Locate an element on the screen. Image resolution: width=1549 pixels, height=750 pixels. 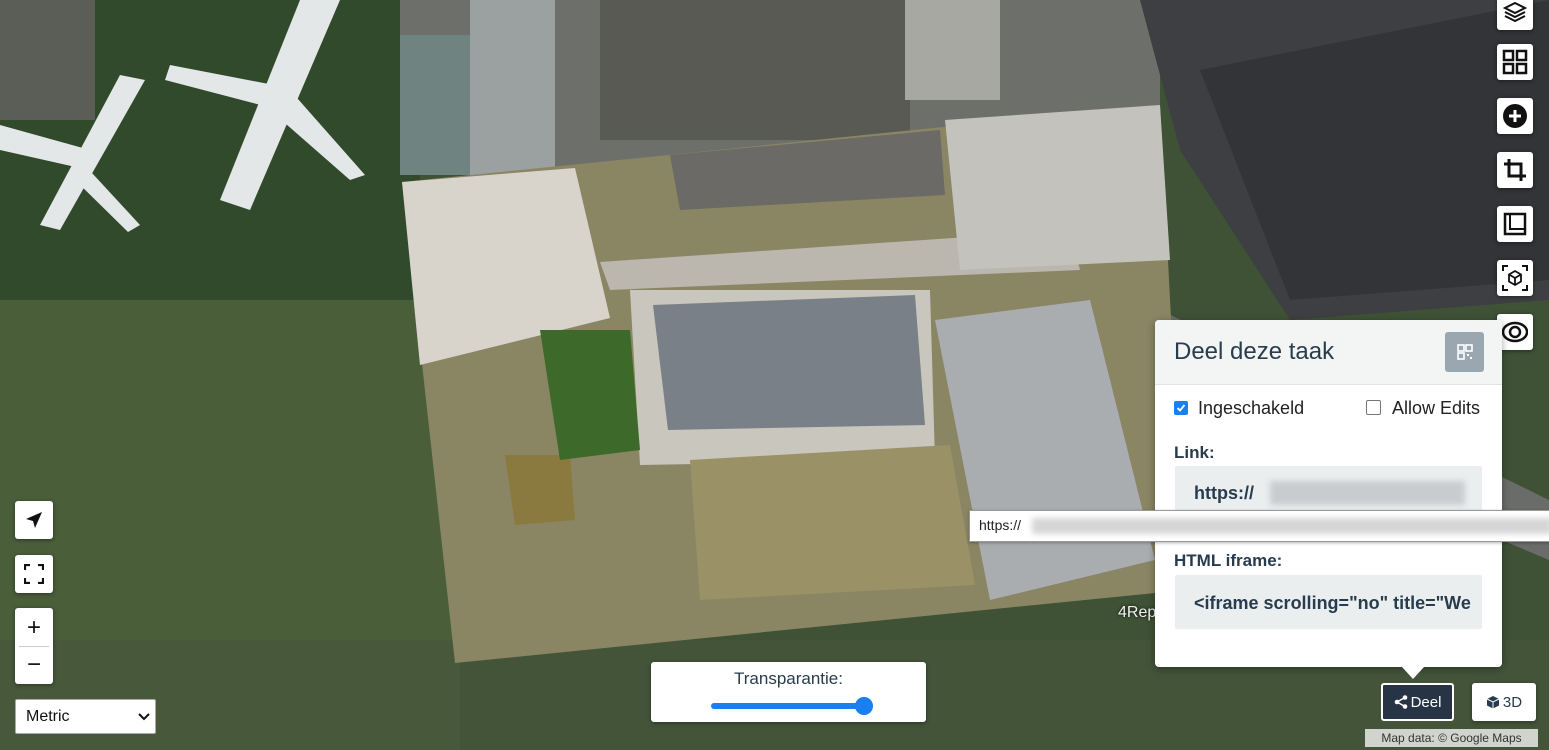
navigation-arrow-icon is located at coordinates (34, 520).